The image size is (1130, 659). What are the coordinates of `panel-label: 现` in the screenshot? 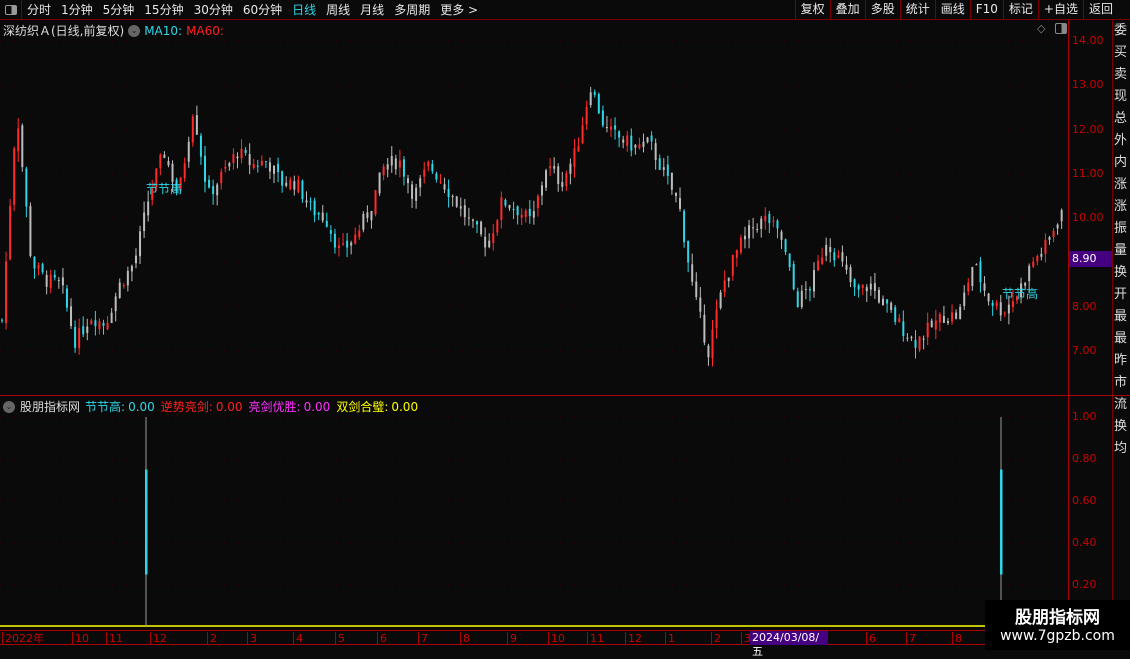 It's located at (1121, 96).